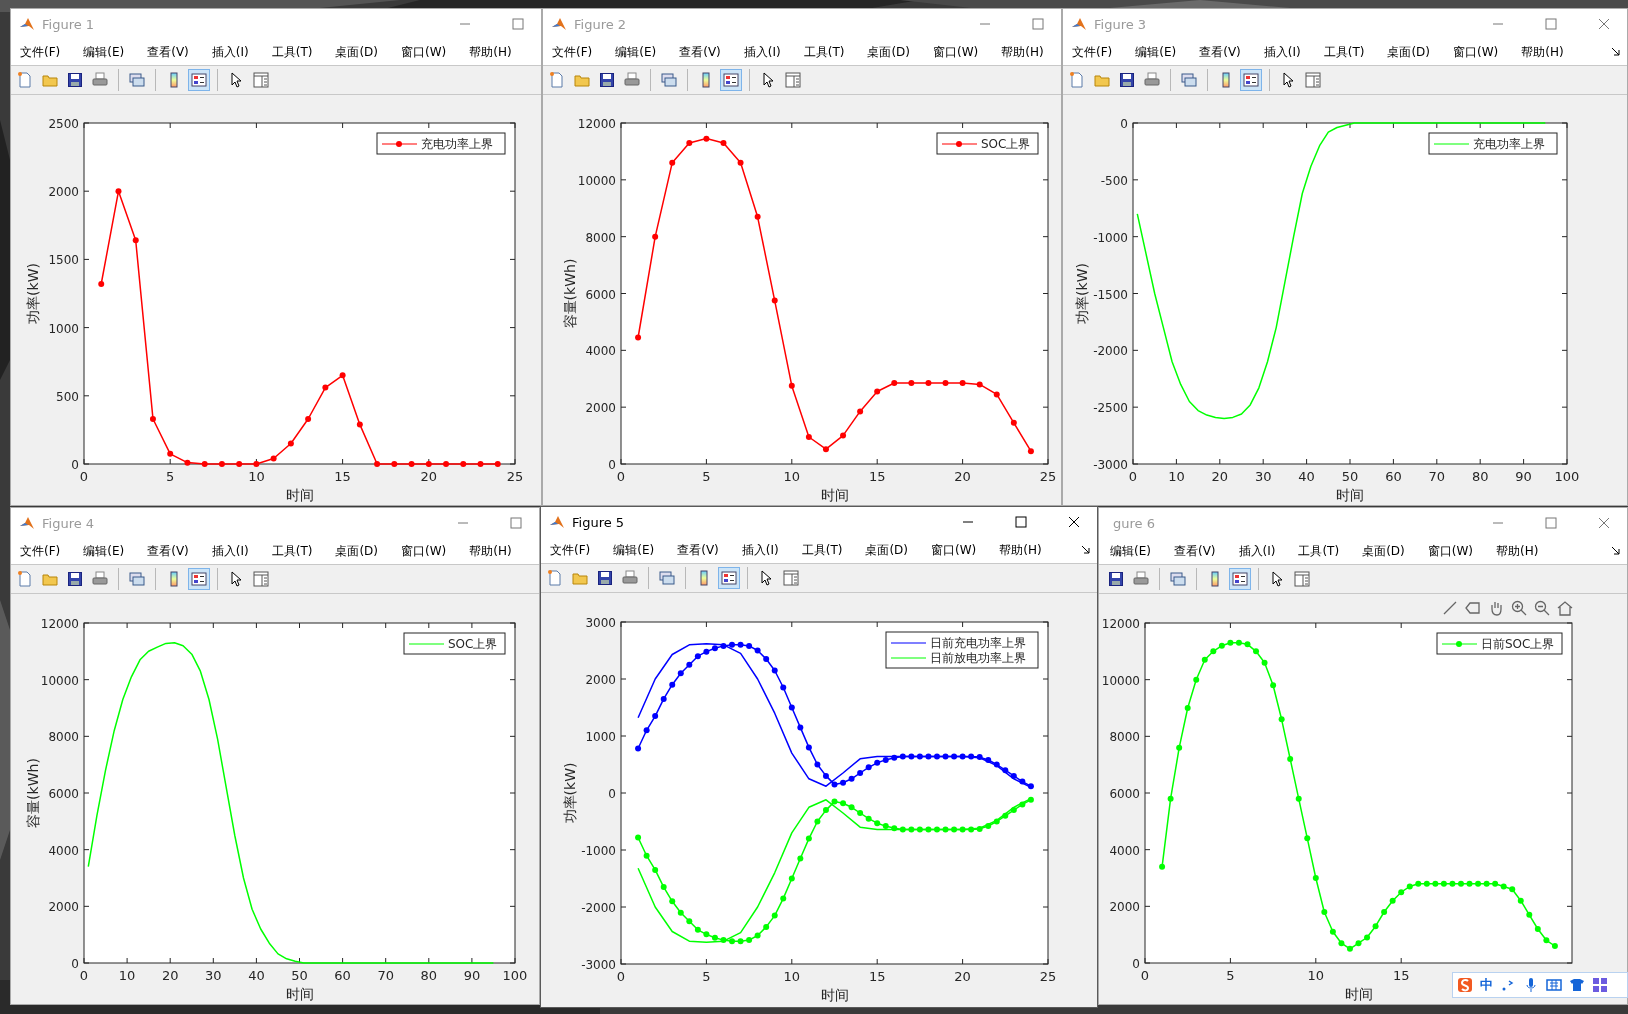 Image resolution: width=1628 pixels, height=1014 pixels. What do you see at coordinates (1519, 608) in the screenshot?
I see `zoom-in-button` at bounding box center [1519, 608].